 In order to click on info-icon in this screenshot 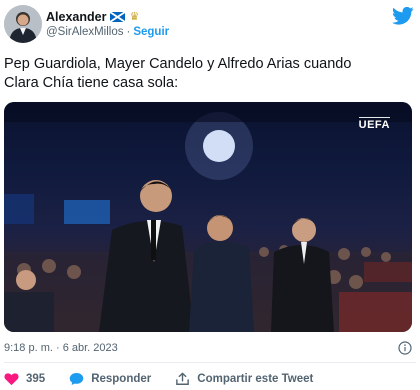, I will do `click(405, 348)`.